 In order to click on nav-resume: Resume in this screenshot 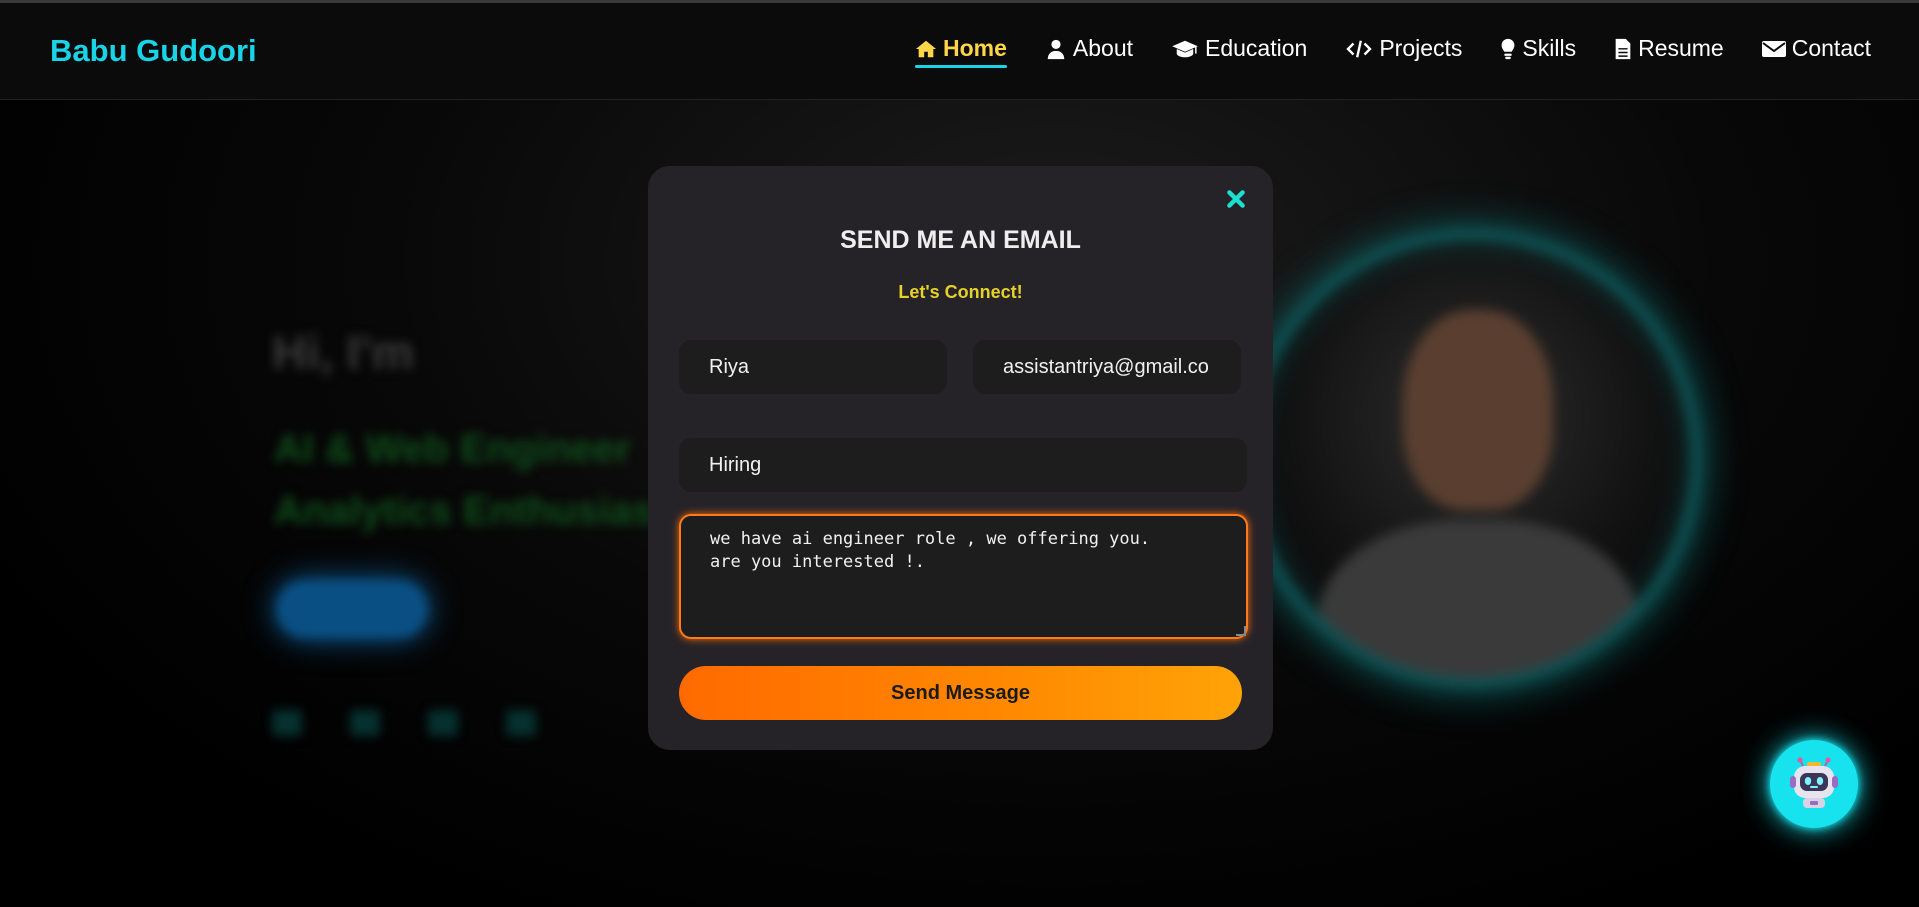, I will do `click(1669, 48)`.